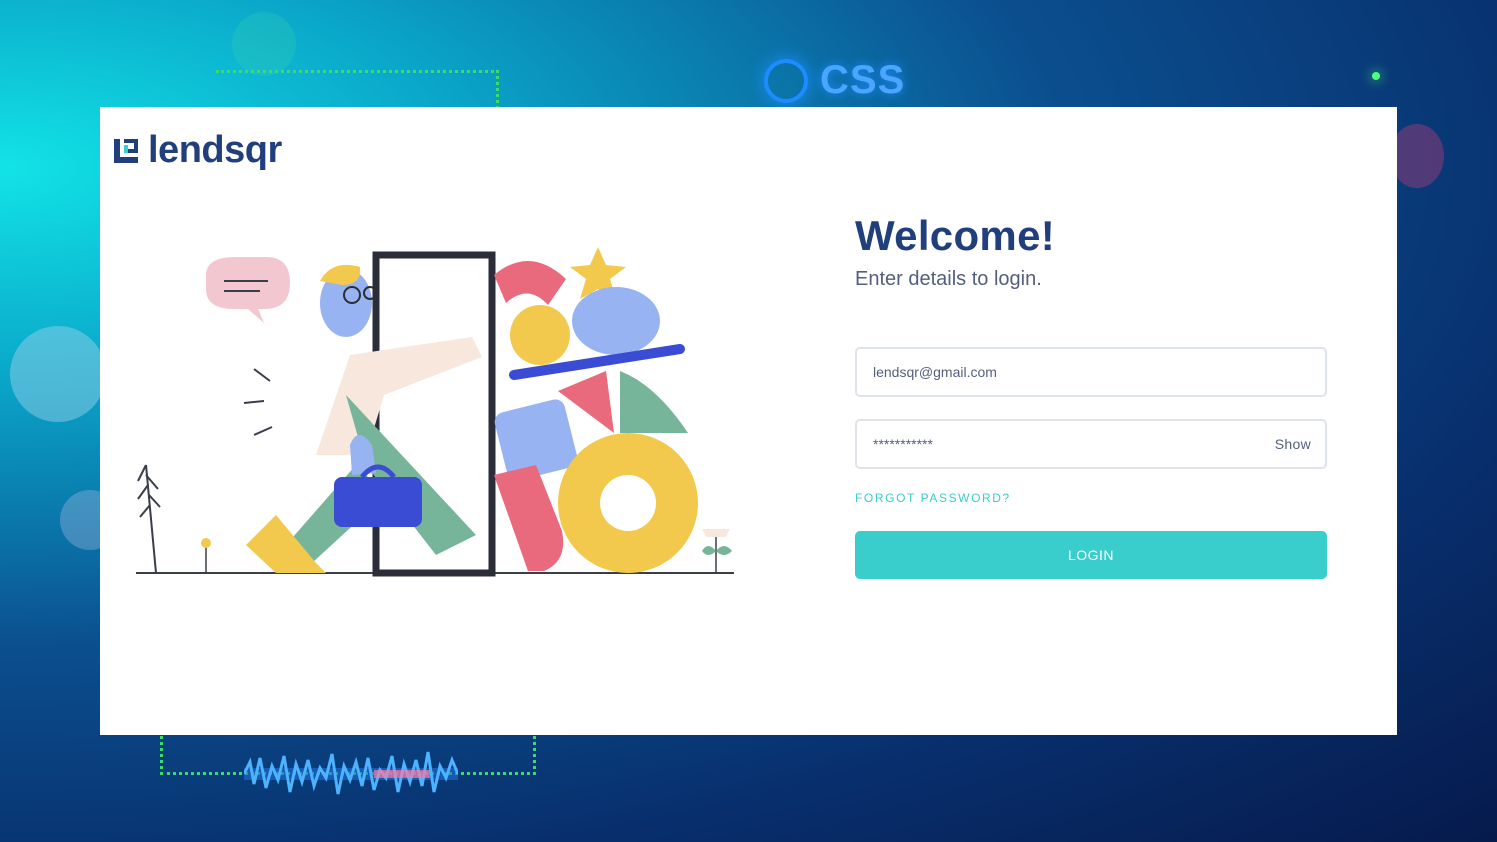 The image size is (1497, 842). What do you see at coordinates (357, 89) in the screenshot?
I see `background-dotted-line` at bounding box center [357, 89].